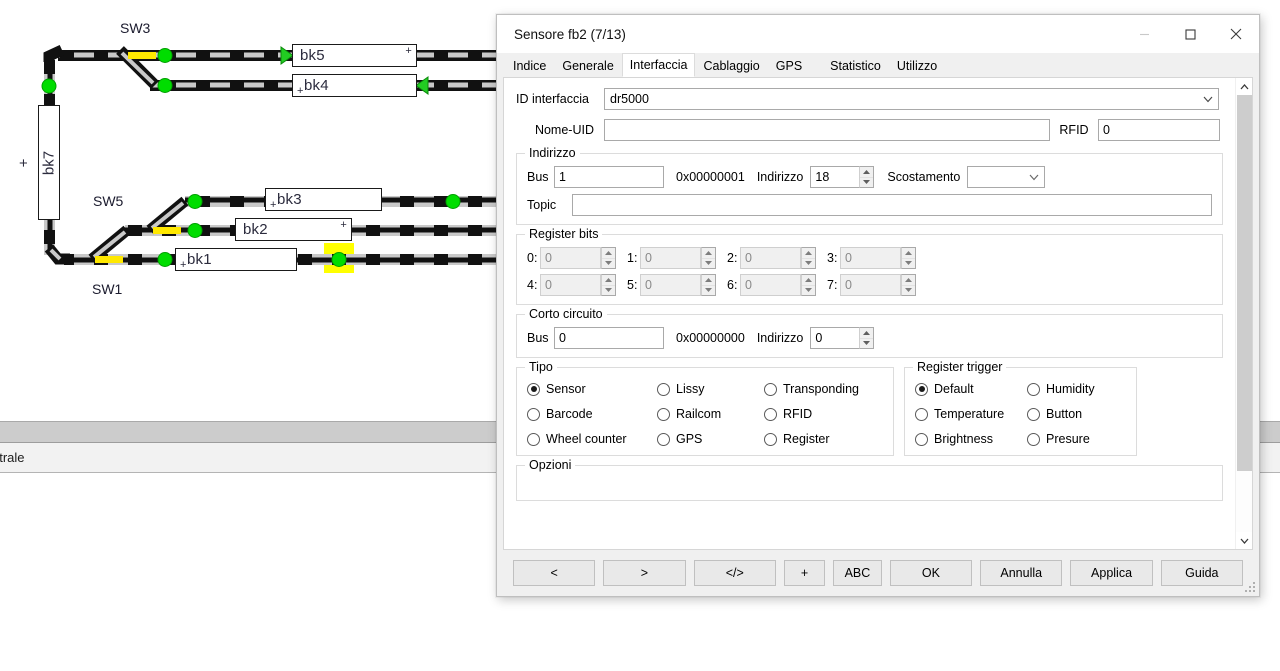 This screenshot has width=1280, height=671. I want to click on radio-trigger-humidity: Humidity, so click(1076, 389).